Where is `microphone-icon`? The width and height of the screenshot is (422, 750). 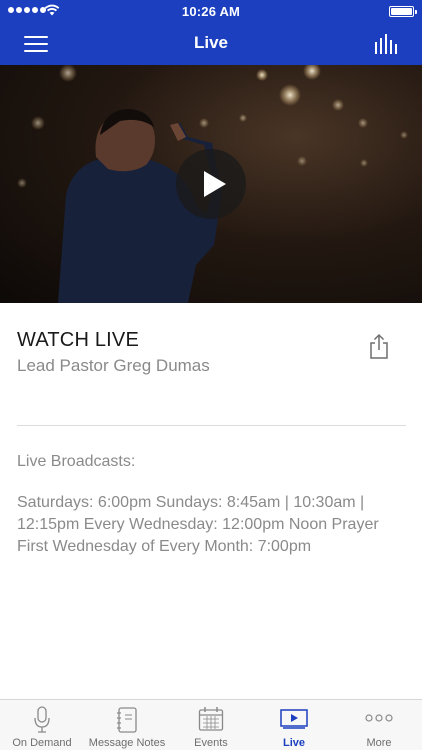
microphone-icon is located at coordinates (42, 719).